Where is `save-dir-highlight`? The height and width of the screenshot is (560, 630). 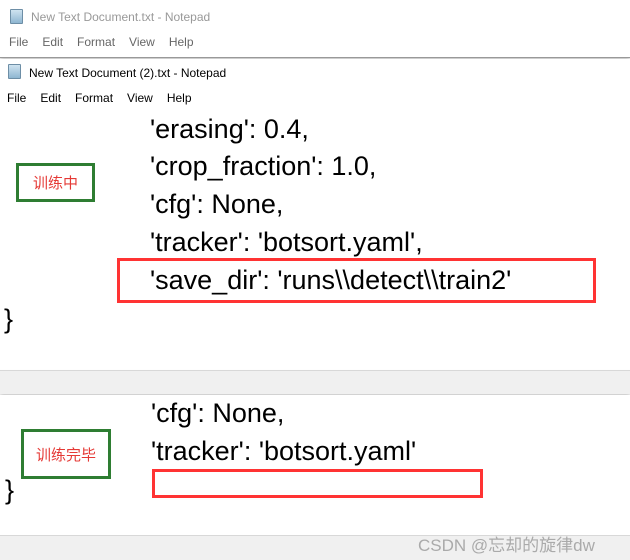 save-dir-highlight is located at coordinates (356, 280).